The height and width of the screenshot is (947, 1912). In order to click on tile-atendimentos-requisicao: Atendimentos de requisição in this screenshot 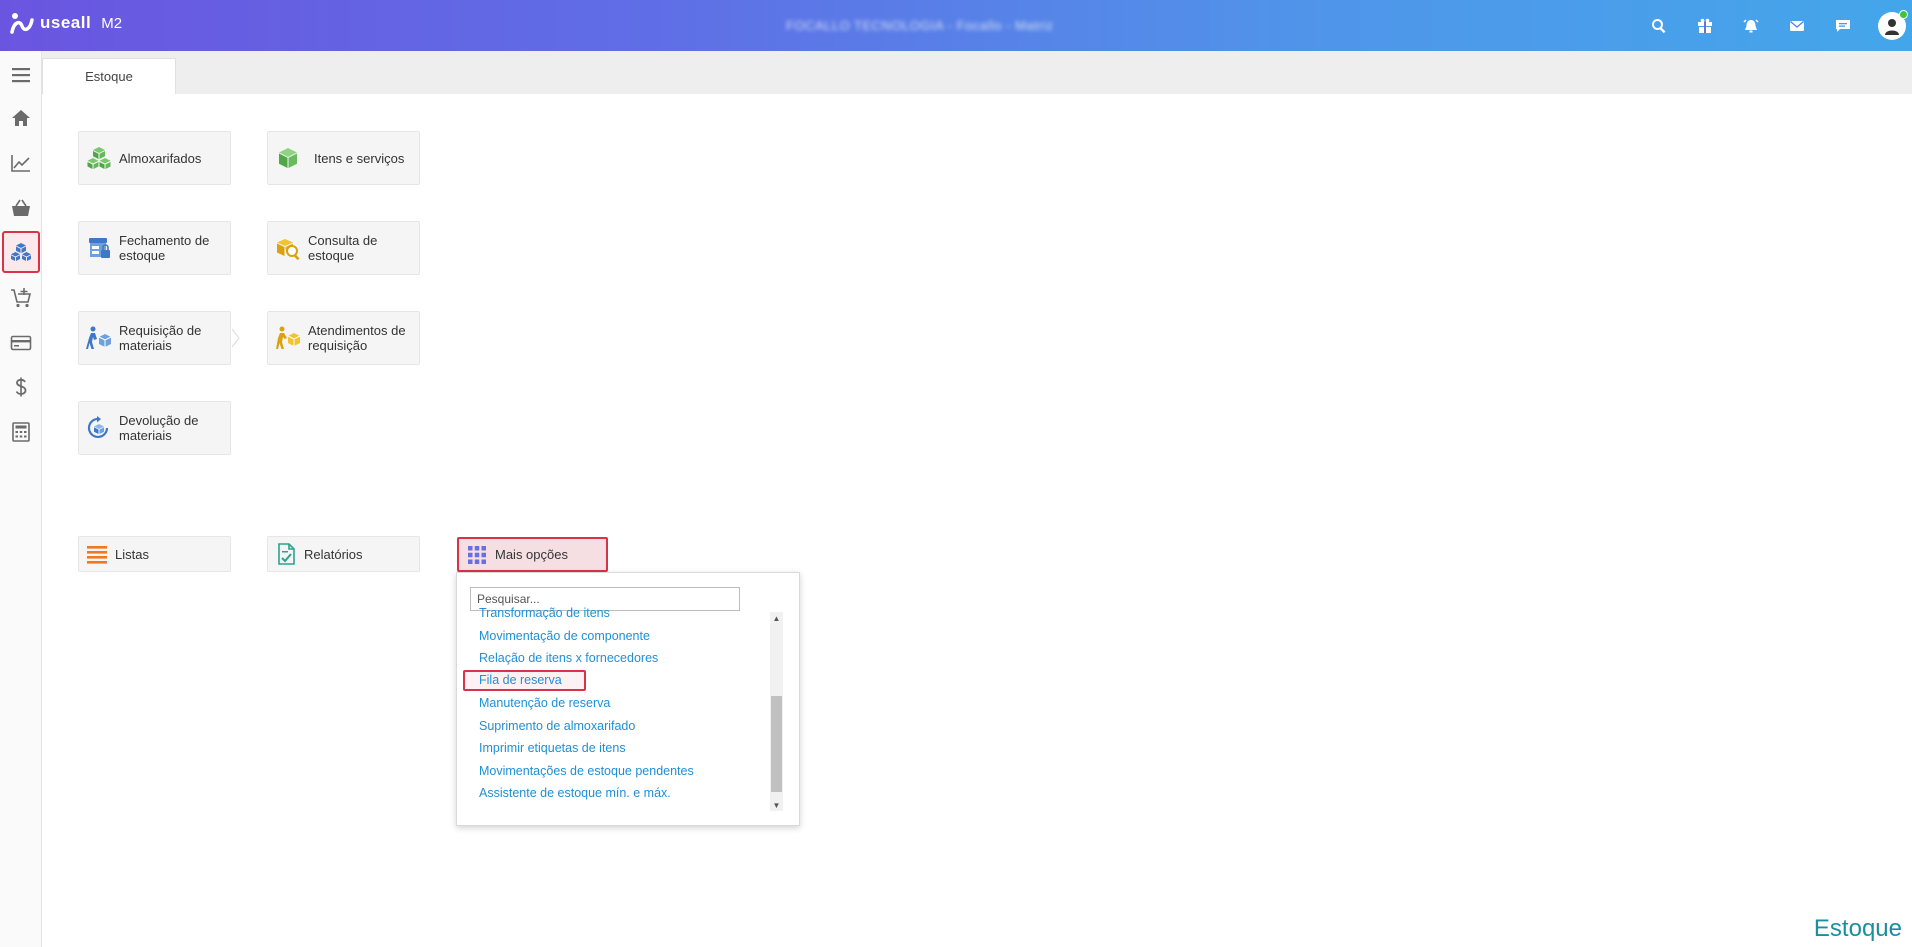, I will do `click(343, 338)`.